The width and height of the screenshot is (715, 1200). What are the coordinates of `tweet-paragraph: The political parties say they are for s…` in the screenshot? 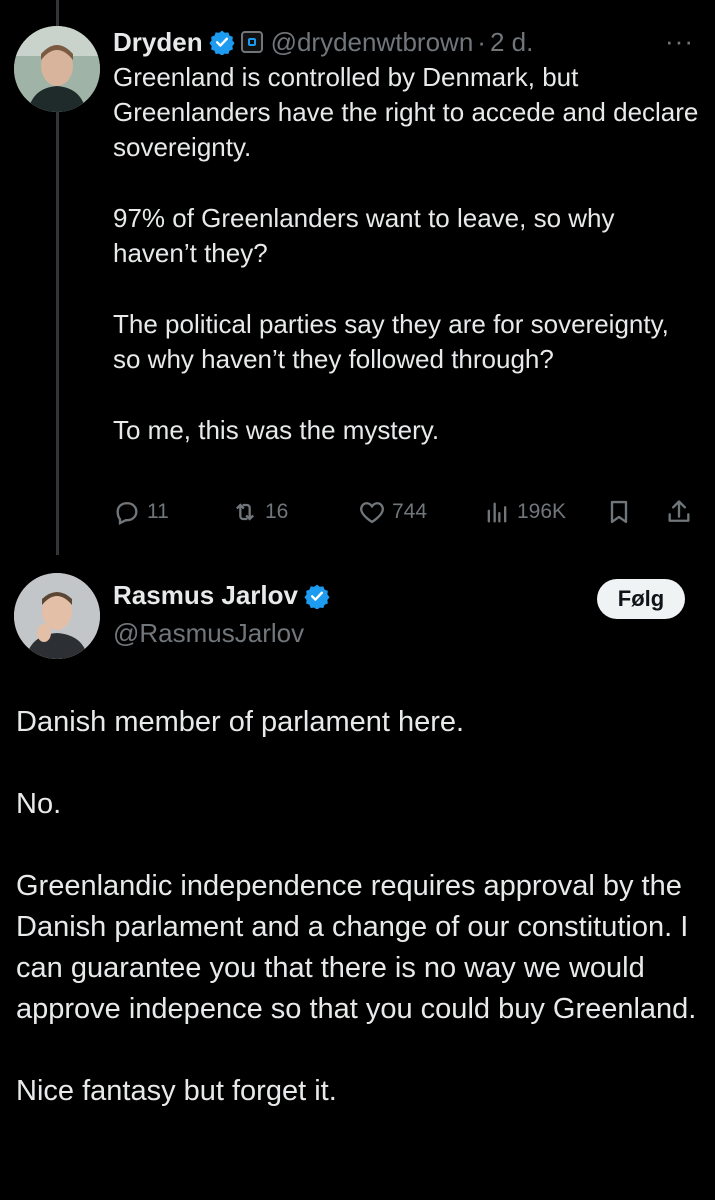 It's located at (391, 341).